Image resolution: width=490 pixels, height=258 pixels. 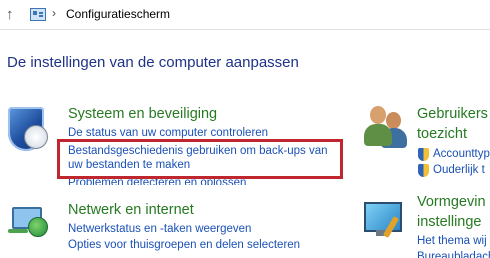 I want to click on globe-icon, so click(x=38, y=227).